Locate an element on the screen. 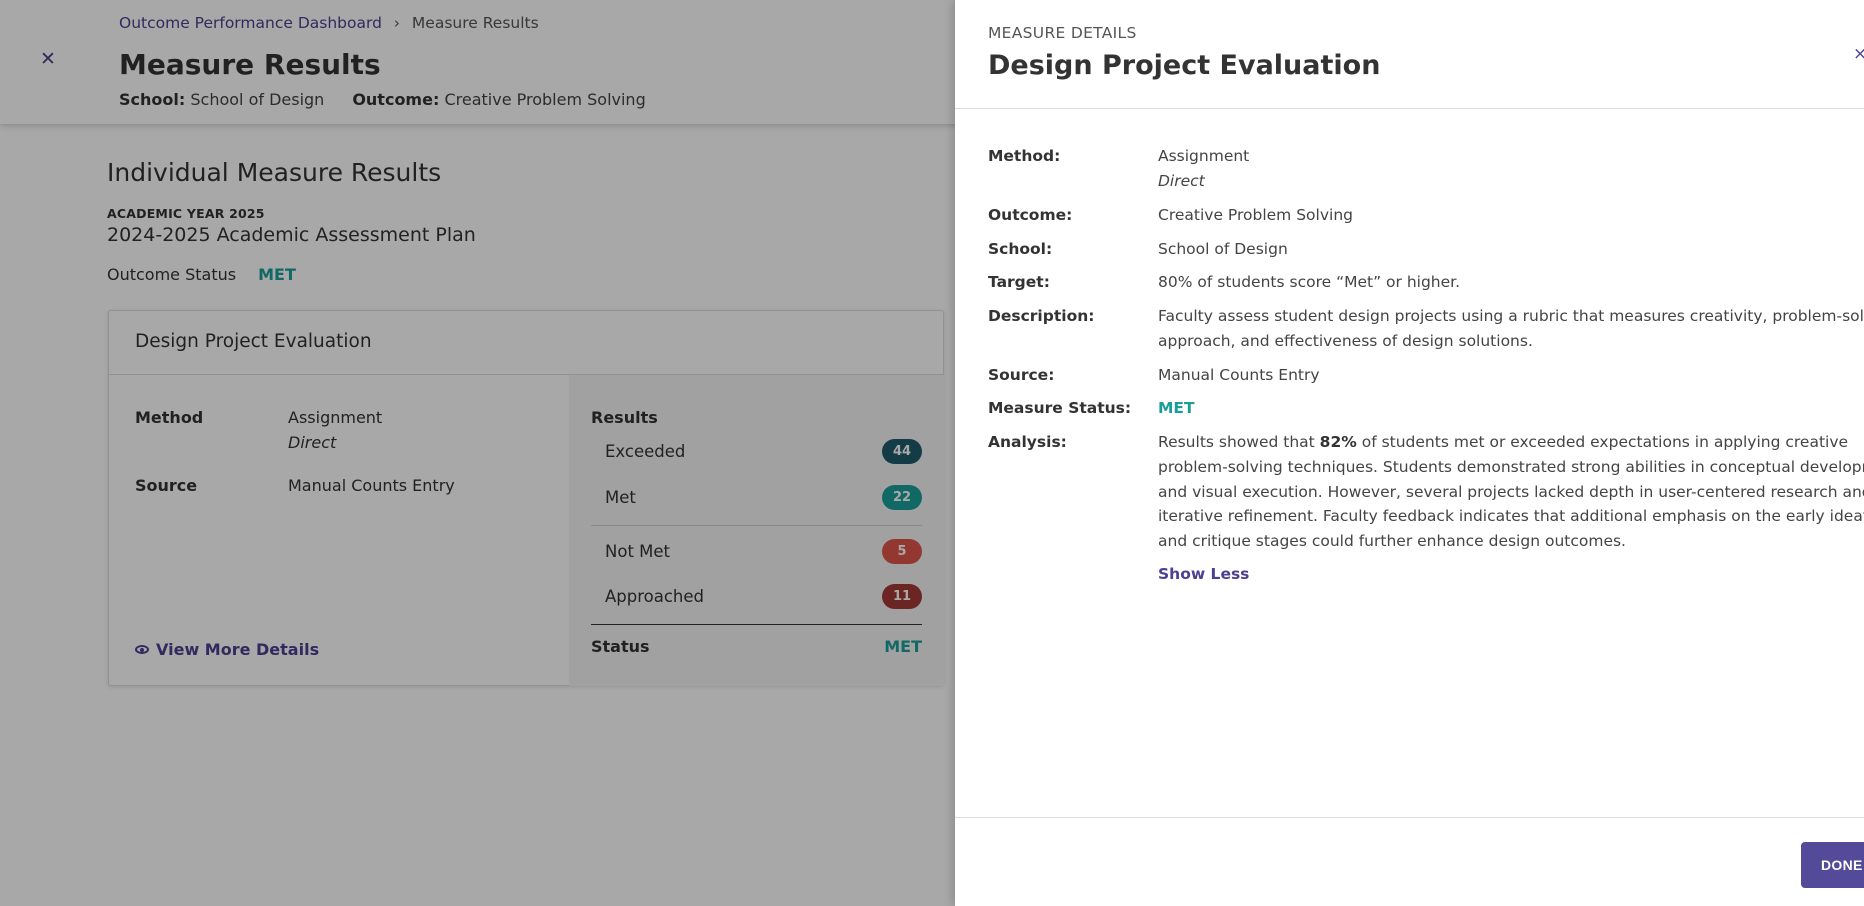 The height and width of the screenshot is (906, 1864). outcome-label: Outcome: is located at coordinates (1030, 215).